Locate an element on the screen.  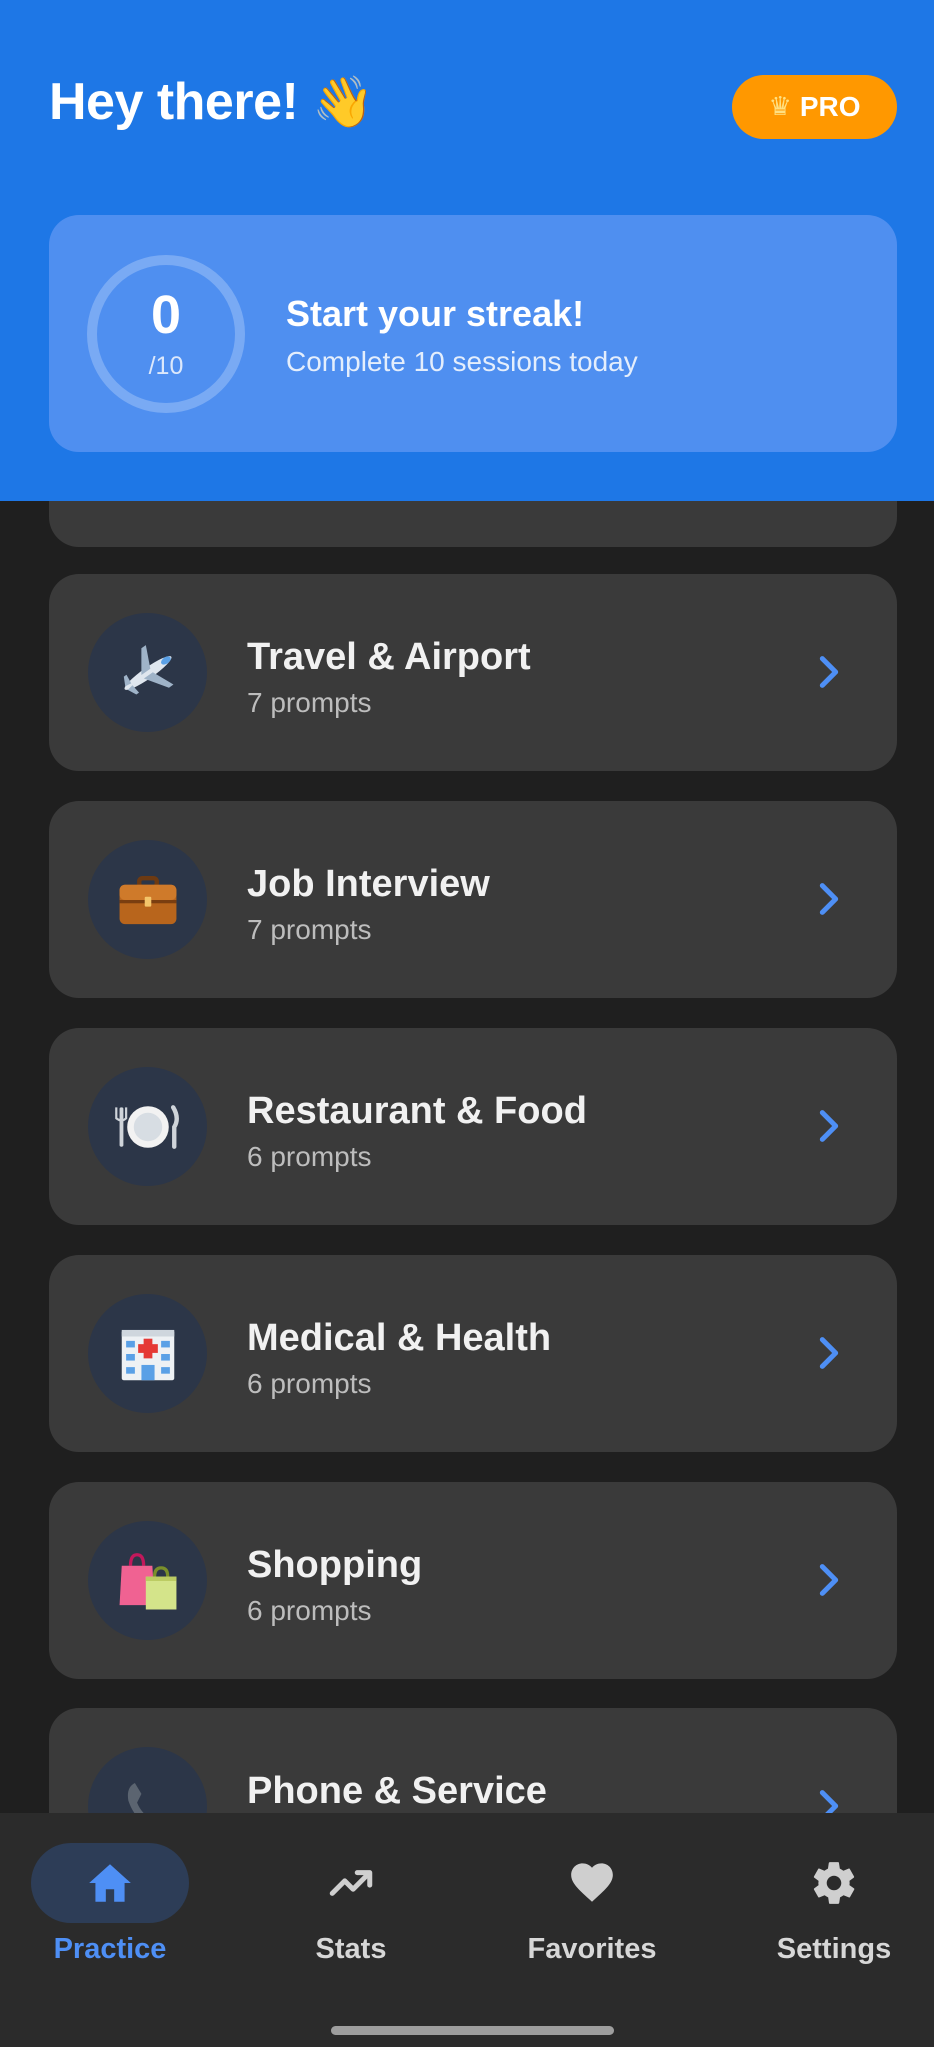
shopping-bags-icon is located at coordinates (147, 1580).